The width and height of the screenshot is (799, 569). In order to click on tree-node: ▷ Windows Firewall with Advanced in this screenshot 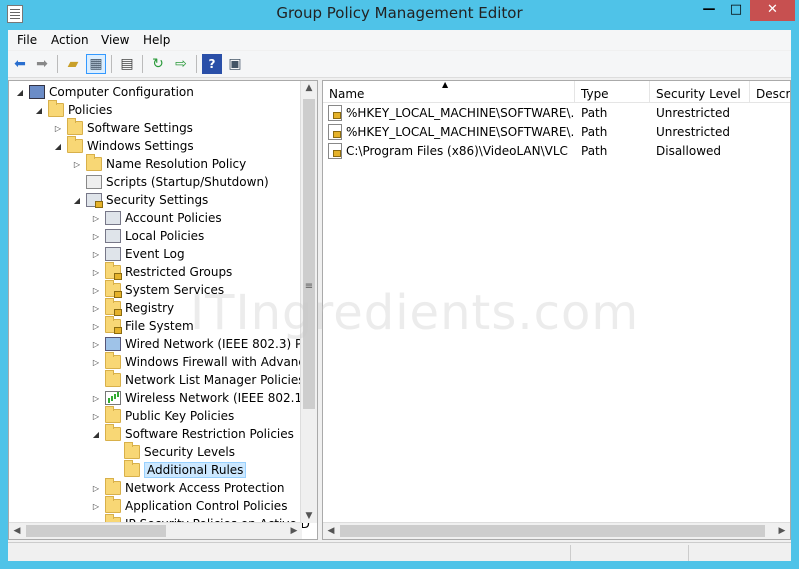, I will do `click(204, 361)`.